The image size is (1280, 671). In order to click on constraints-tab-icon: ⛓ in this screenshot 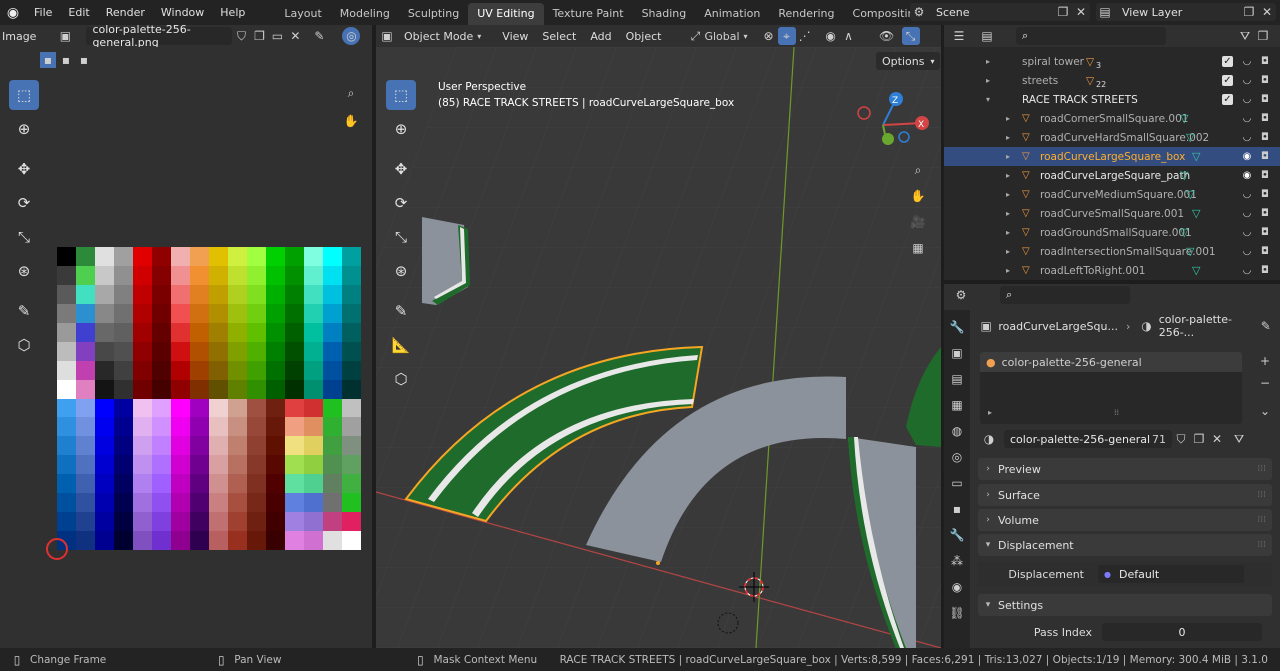, I will do `click(957, 613)`.